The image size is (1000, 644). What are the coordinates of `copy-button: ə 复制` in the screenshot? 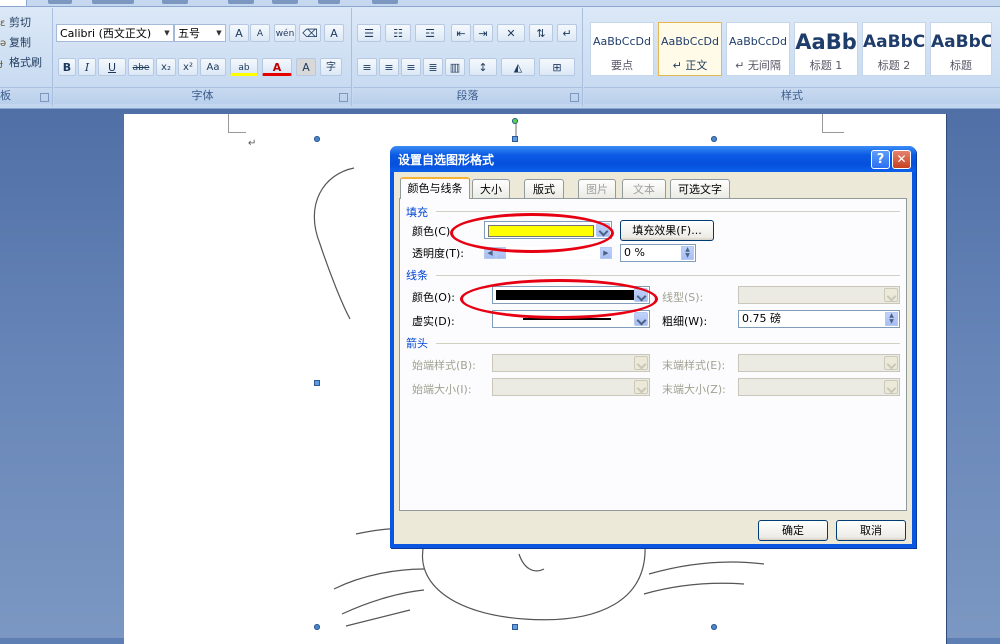 It's located at (15, 43).